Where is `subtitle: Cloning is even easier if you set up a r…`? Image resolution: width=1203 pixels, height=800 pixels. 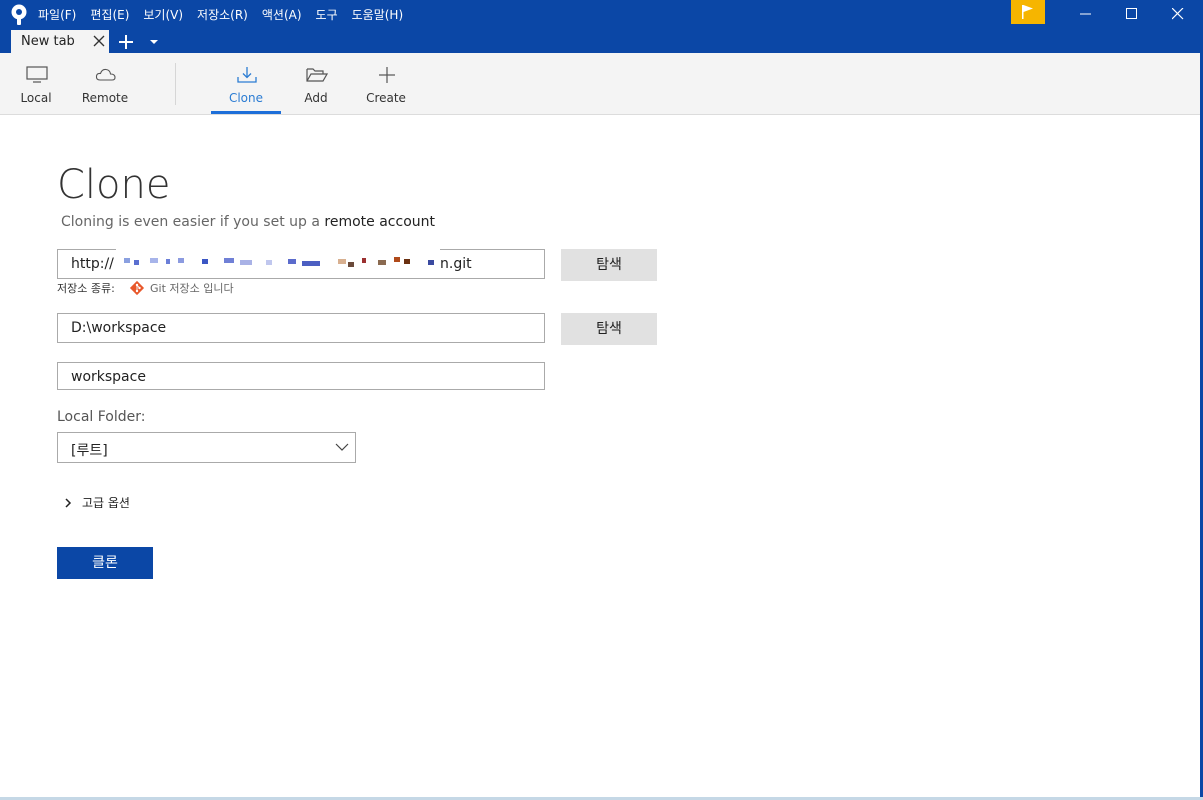
subtitle: Cloning is even easier if you set up a r… is located at coordinates (248, 222).